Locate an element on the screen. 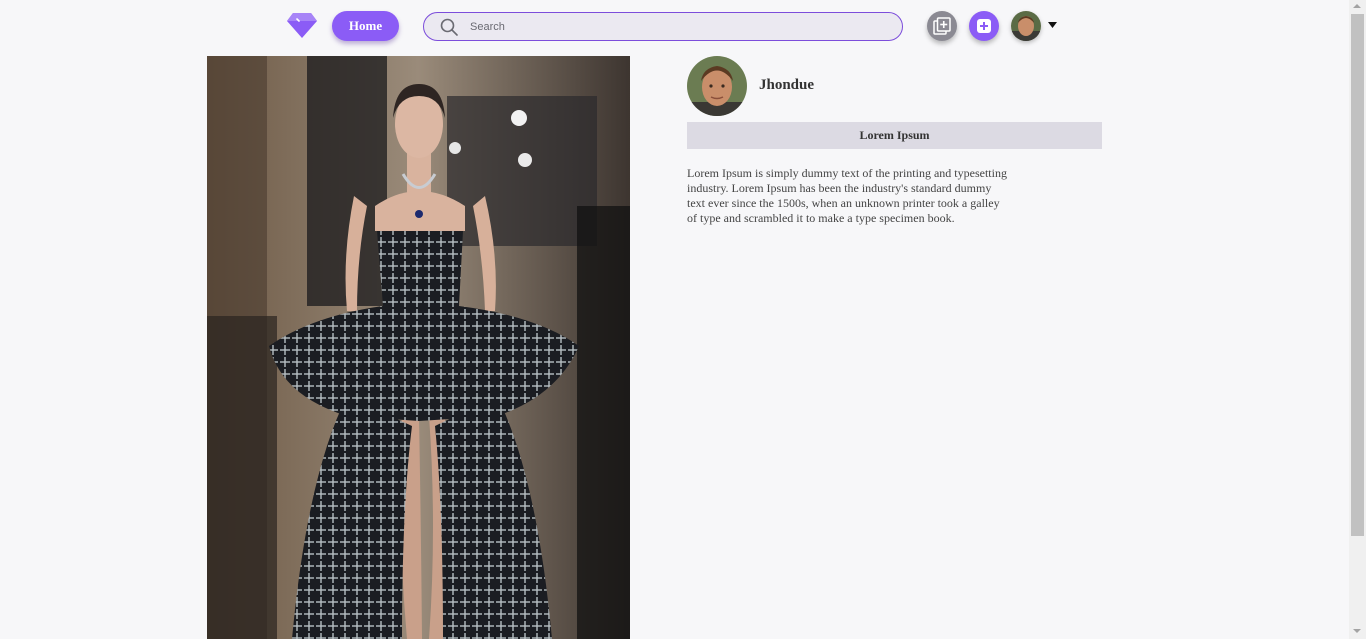 Image resolution: width=1366 pixels, height=639 pixels. plus-square-icon is located at coordinates (984, 26).